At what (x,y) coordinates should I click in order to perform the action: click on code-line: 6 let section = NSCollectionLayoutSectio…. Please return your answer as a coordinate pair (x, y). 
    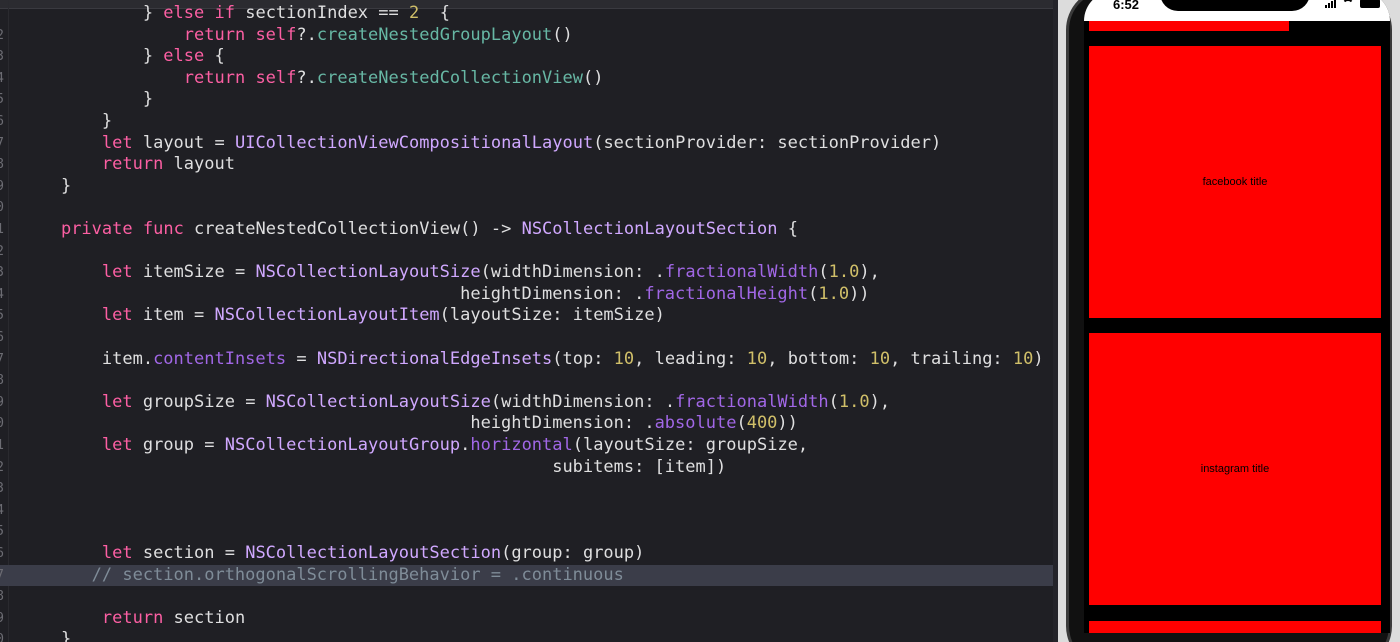
    Looking at the image, I should click on (529, 554).